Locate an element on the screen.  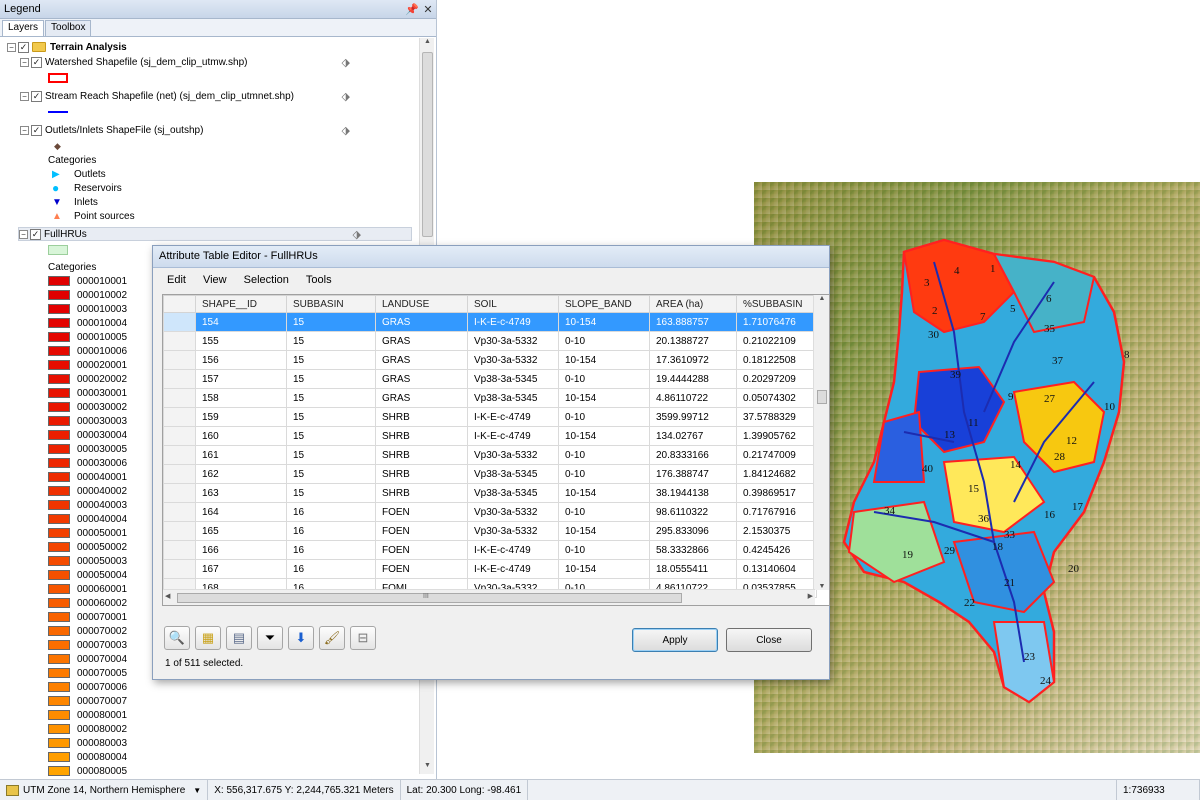
table-cell: Vp38-3a-5345 is located at coordinates (513, 379).